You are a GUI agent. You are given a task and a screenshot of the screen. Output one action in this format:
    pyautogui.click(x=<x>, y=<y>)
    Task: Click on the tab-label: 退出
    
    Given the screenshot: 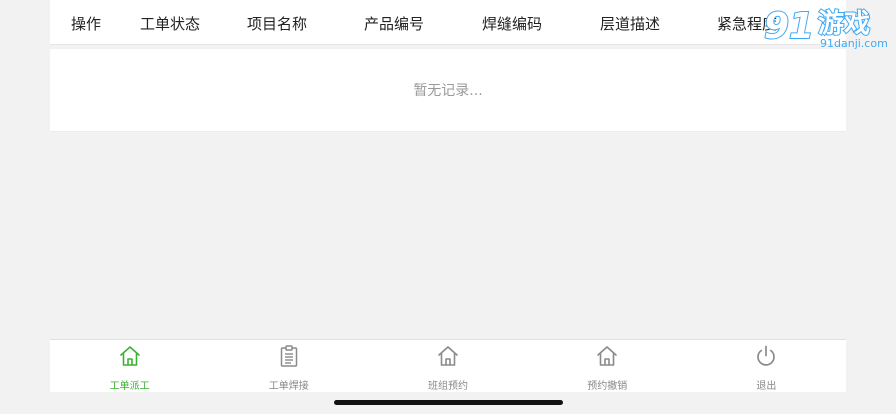 What is the action you would take?
    pyautogui.click(x=766, y=386)
    